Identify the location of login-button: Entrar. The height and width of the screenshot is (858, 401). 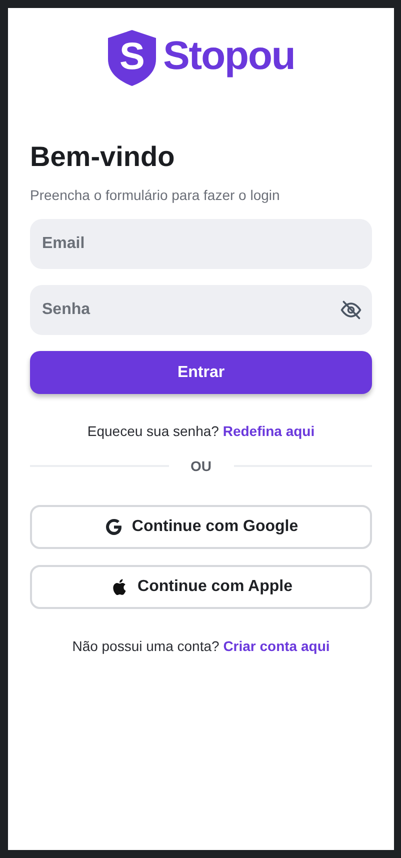
(201, 372).